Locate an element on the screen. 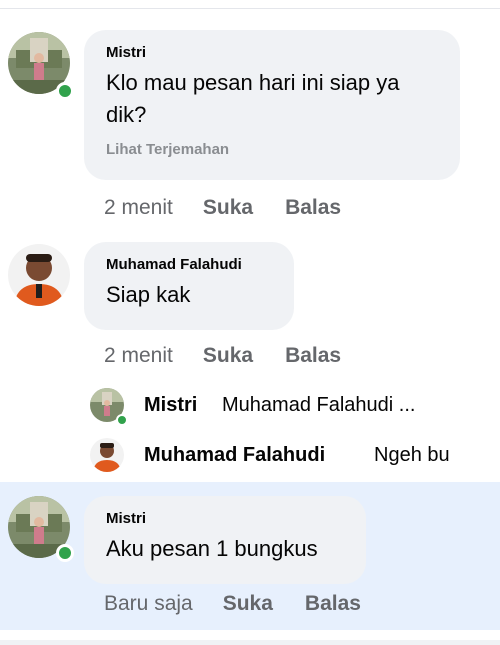 This screenshot has height=645, width=500. avatar-falahudi is located at coordinates (39, 275).